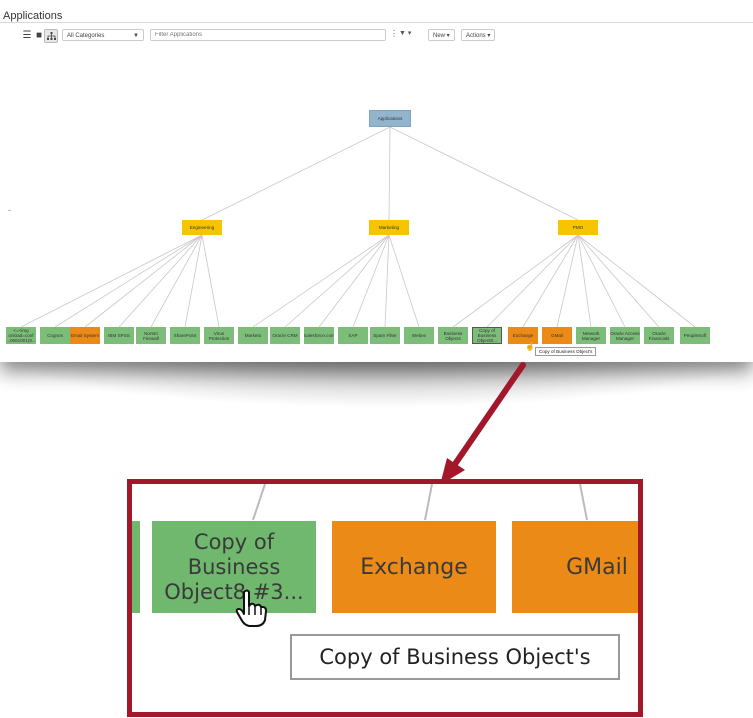 Image resolution: width=753 pixels, height=718 pixels. What do you see at coordinates (455, 657) in the screenshot?
I see `zoom-tooltip: Copy of Business Object's` at bounding box center [455, 657].